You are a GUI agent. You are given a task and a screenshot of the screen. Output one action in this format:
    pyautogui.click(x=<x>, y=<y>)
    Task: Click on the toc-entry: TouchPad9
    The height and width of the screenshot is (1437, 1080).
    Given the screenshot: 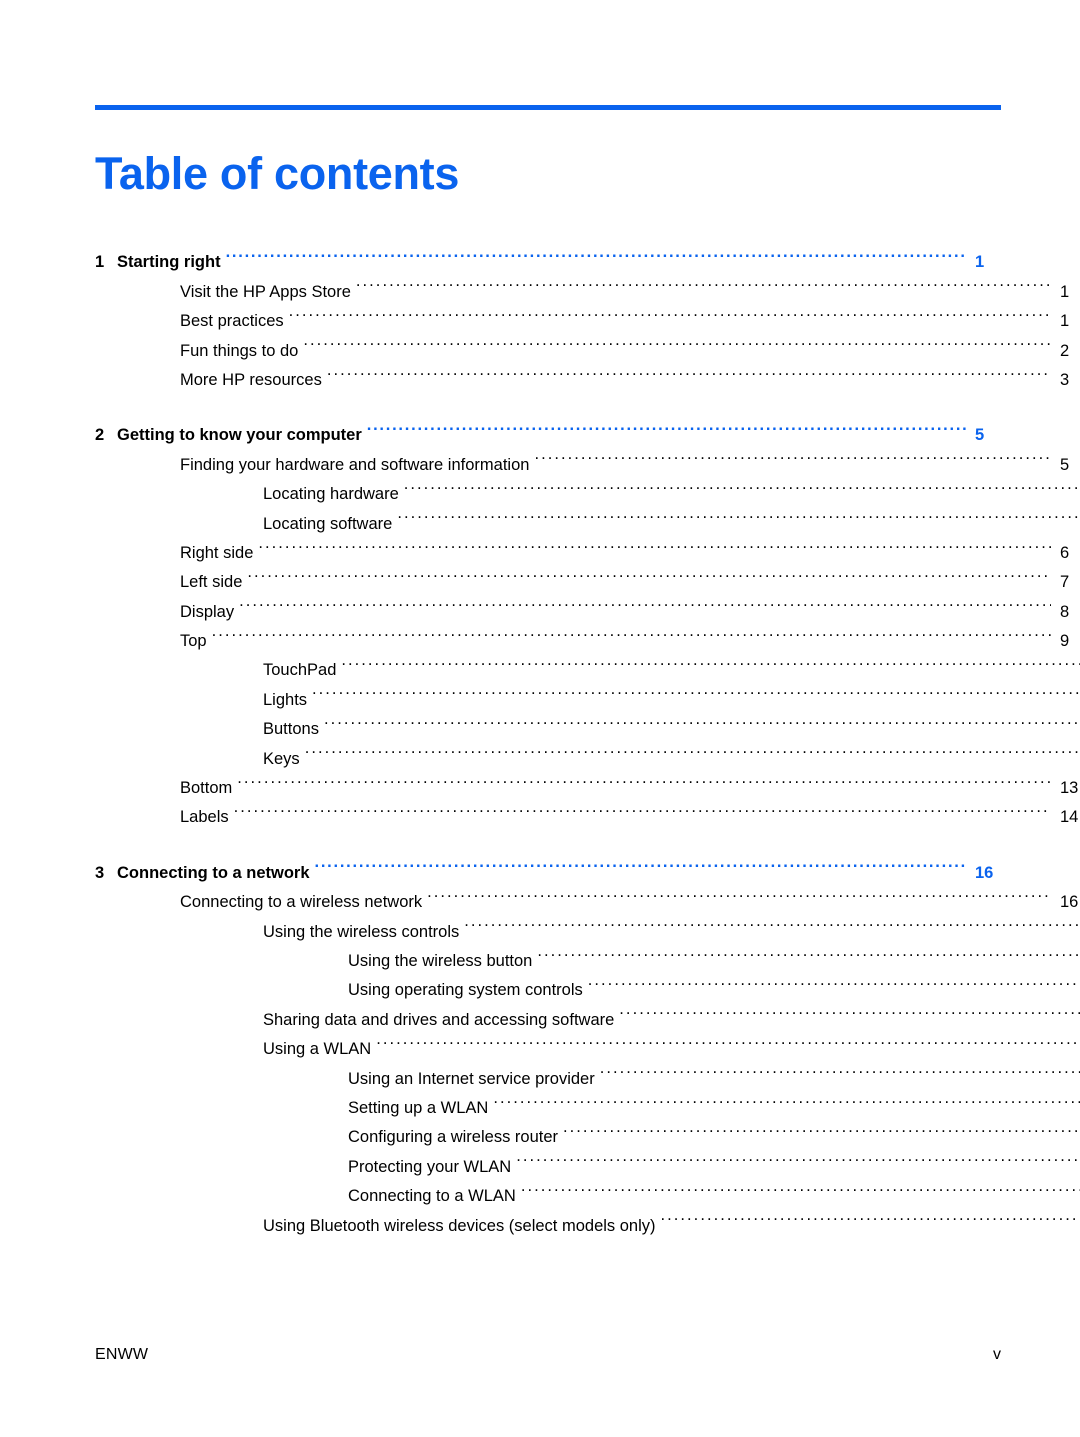 What is the action you would take?
    pyautogui.click(x=587, y=662)
    